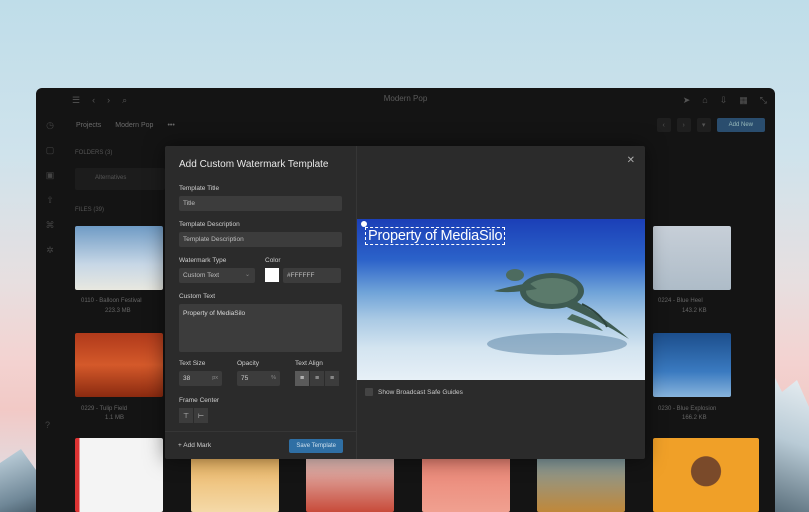 The width and height of the screenshot is (809, 512). I want to click on window-title: Modern Pop, so click(405, 98).